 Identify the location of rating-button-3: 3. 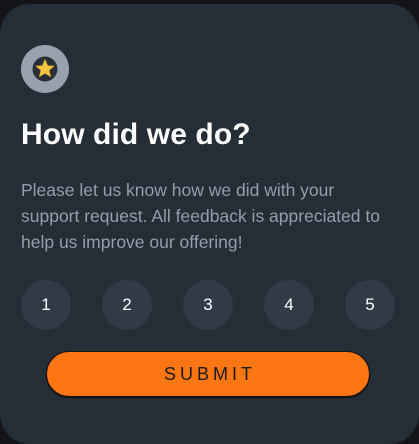
(208, 305).